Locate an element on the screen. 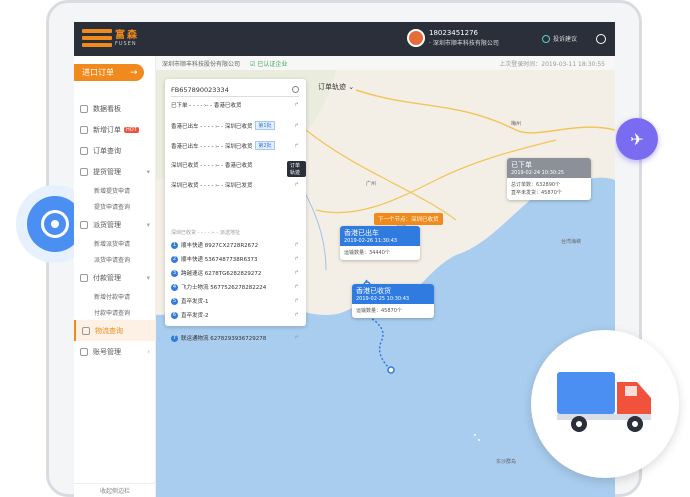 The width and height of the screenshot is (690, 497). arrow-right-icon: → is located at coordinates (134, 72).